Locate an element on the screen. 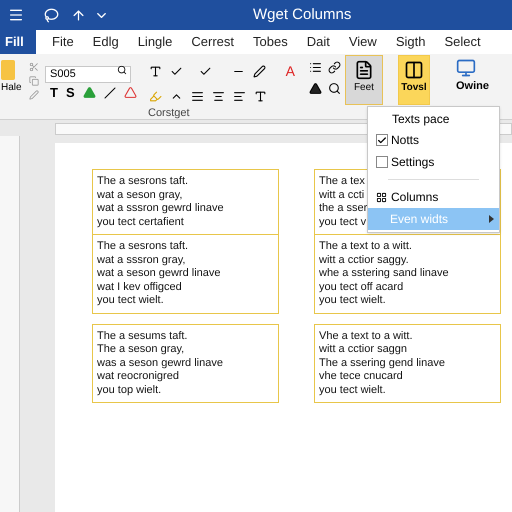 The image size is (512, 512). brush-icon is located at coordinates (34, 95).